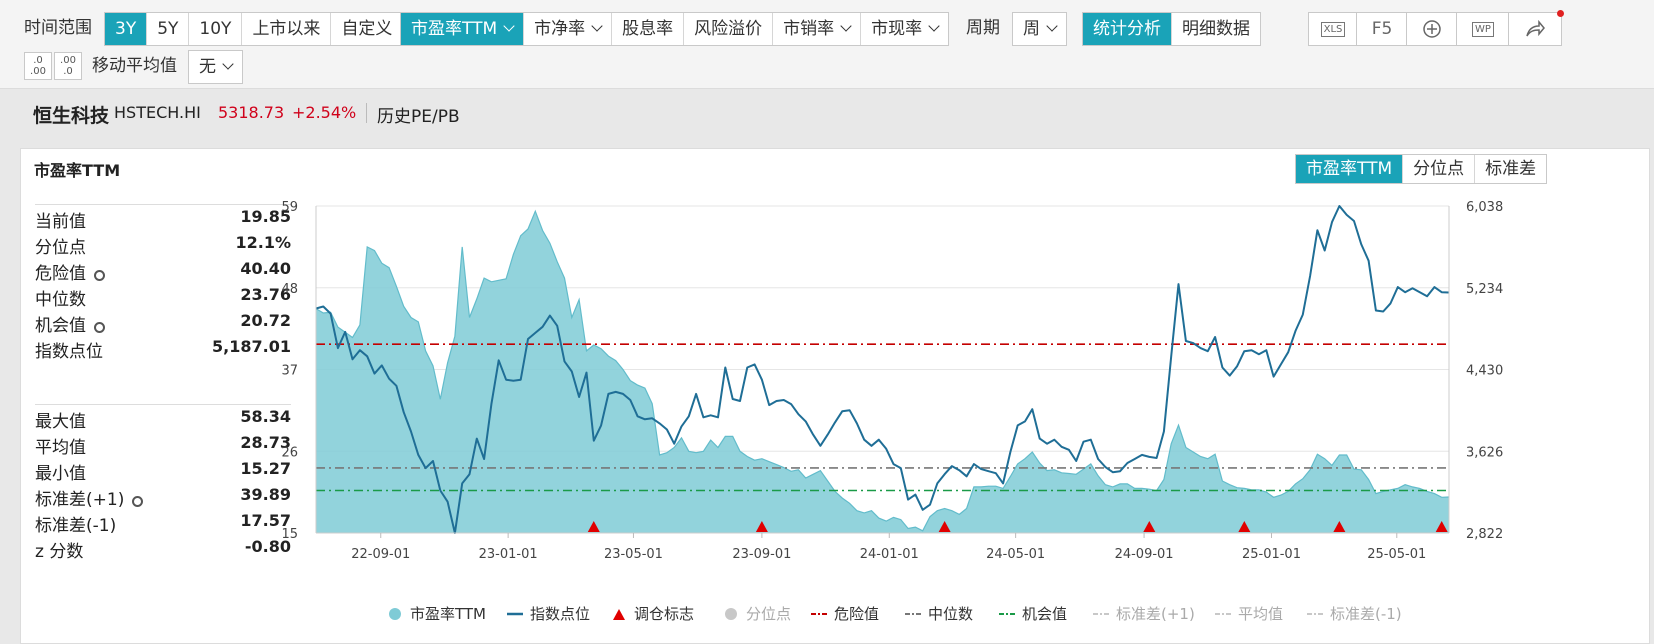 The height and width of the screenshot is (644, 1654). Describe the element at coordinates (1484, 207) in the screenshot. I see `y-right-tick-label: 6,038` at that location.